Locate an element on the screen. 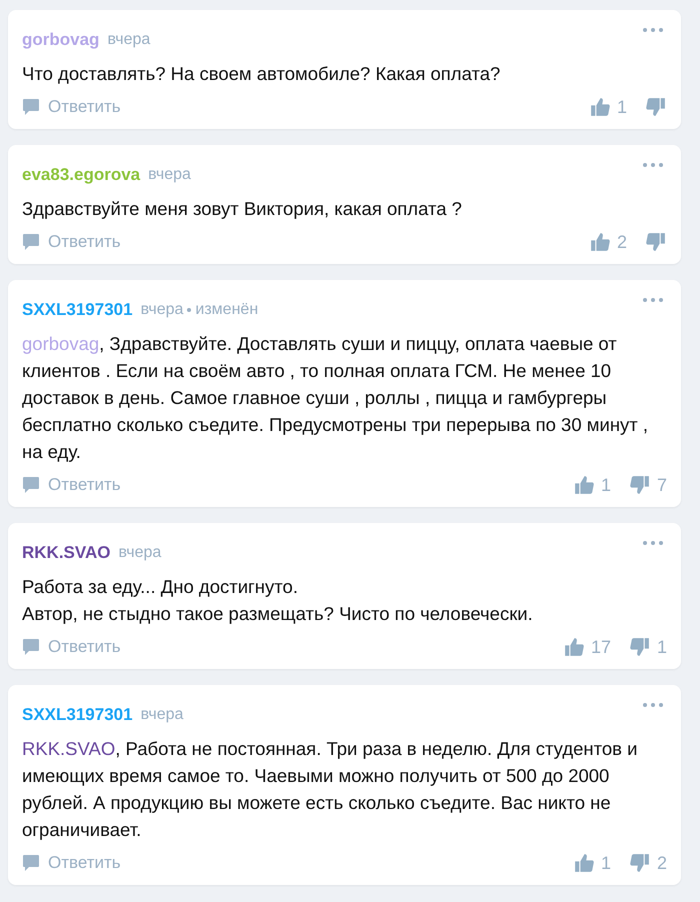 This screenshot has width=700, height=902. like-button: 2 is located at coordinates (607, 242).